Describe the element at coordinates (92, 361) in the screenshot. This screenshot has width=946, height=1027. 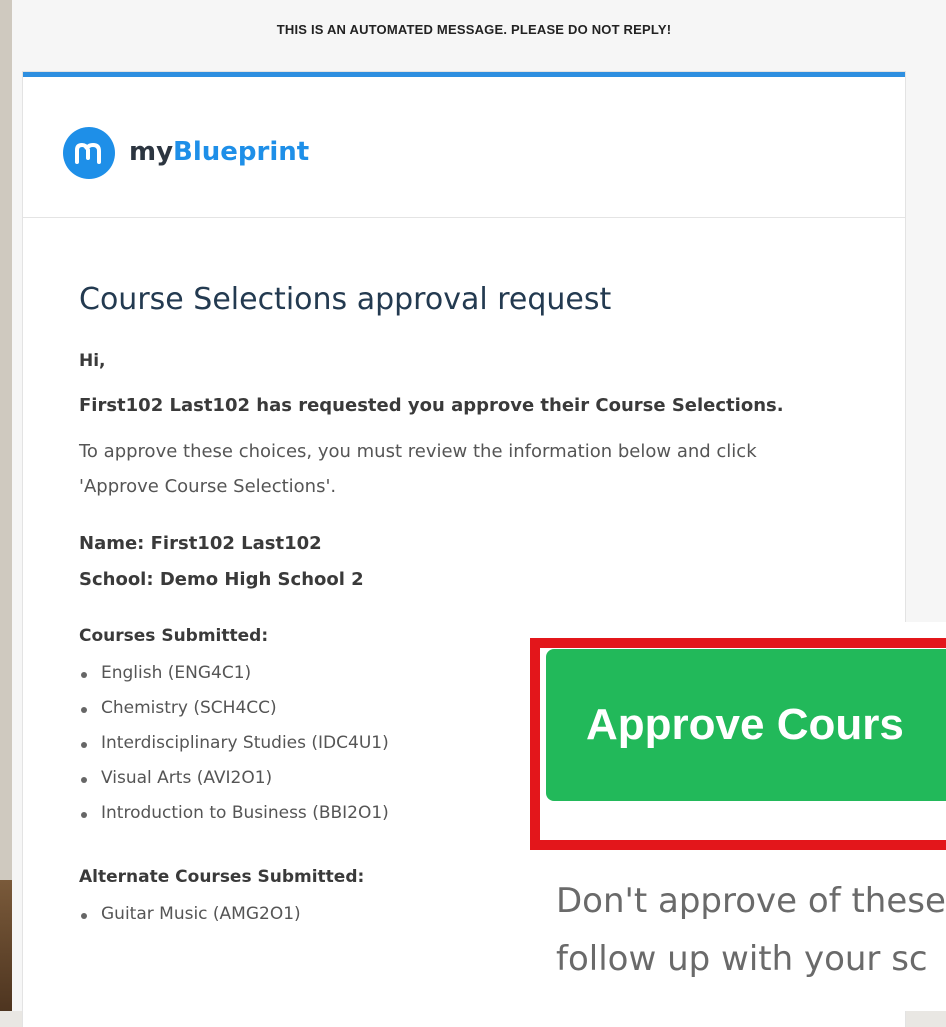
I see `greeting: Hi,` at that location.